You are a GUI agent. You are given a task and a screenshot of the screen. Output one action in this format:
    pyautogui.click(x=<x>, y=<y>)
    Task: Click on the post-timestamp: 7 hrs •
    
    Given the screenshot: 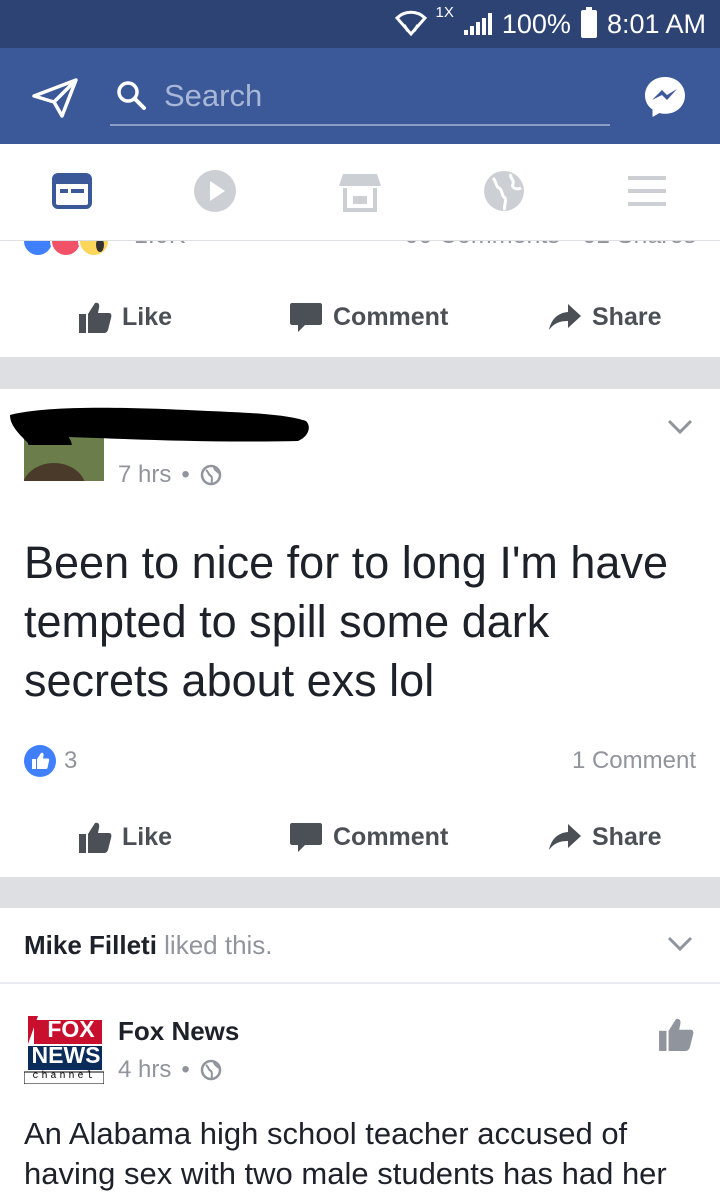 What is the action you would take?
    pyautogui.click(x=170, y=475)
    